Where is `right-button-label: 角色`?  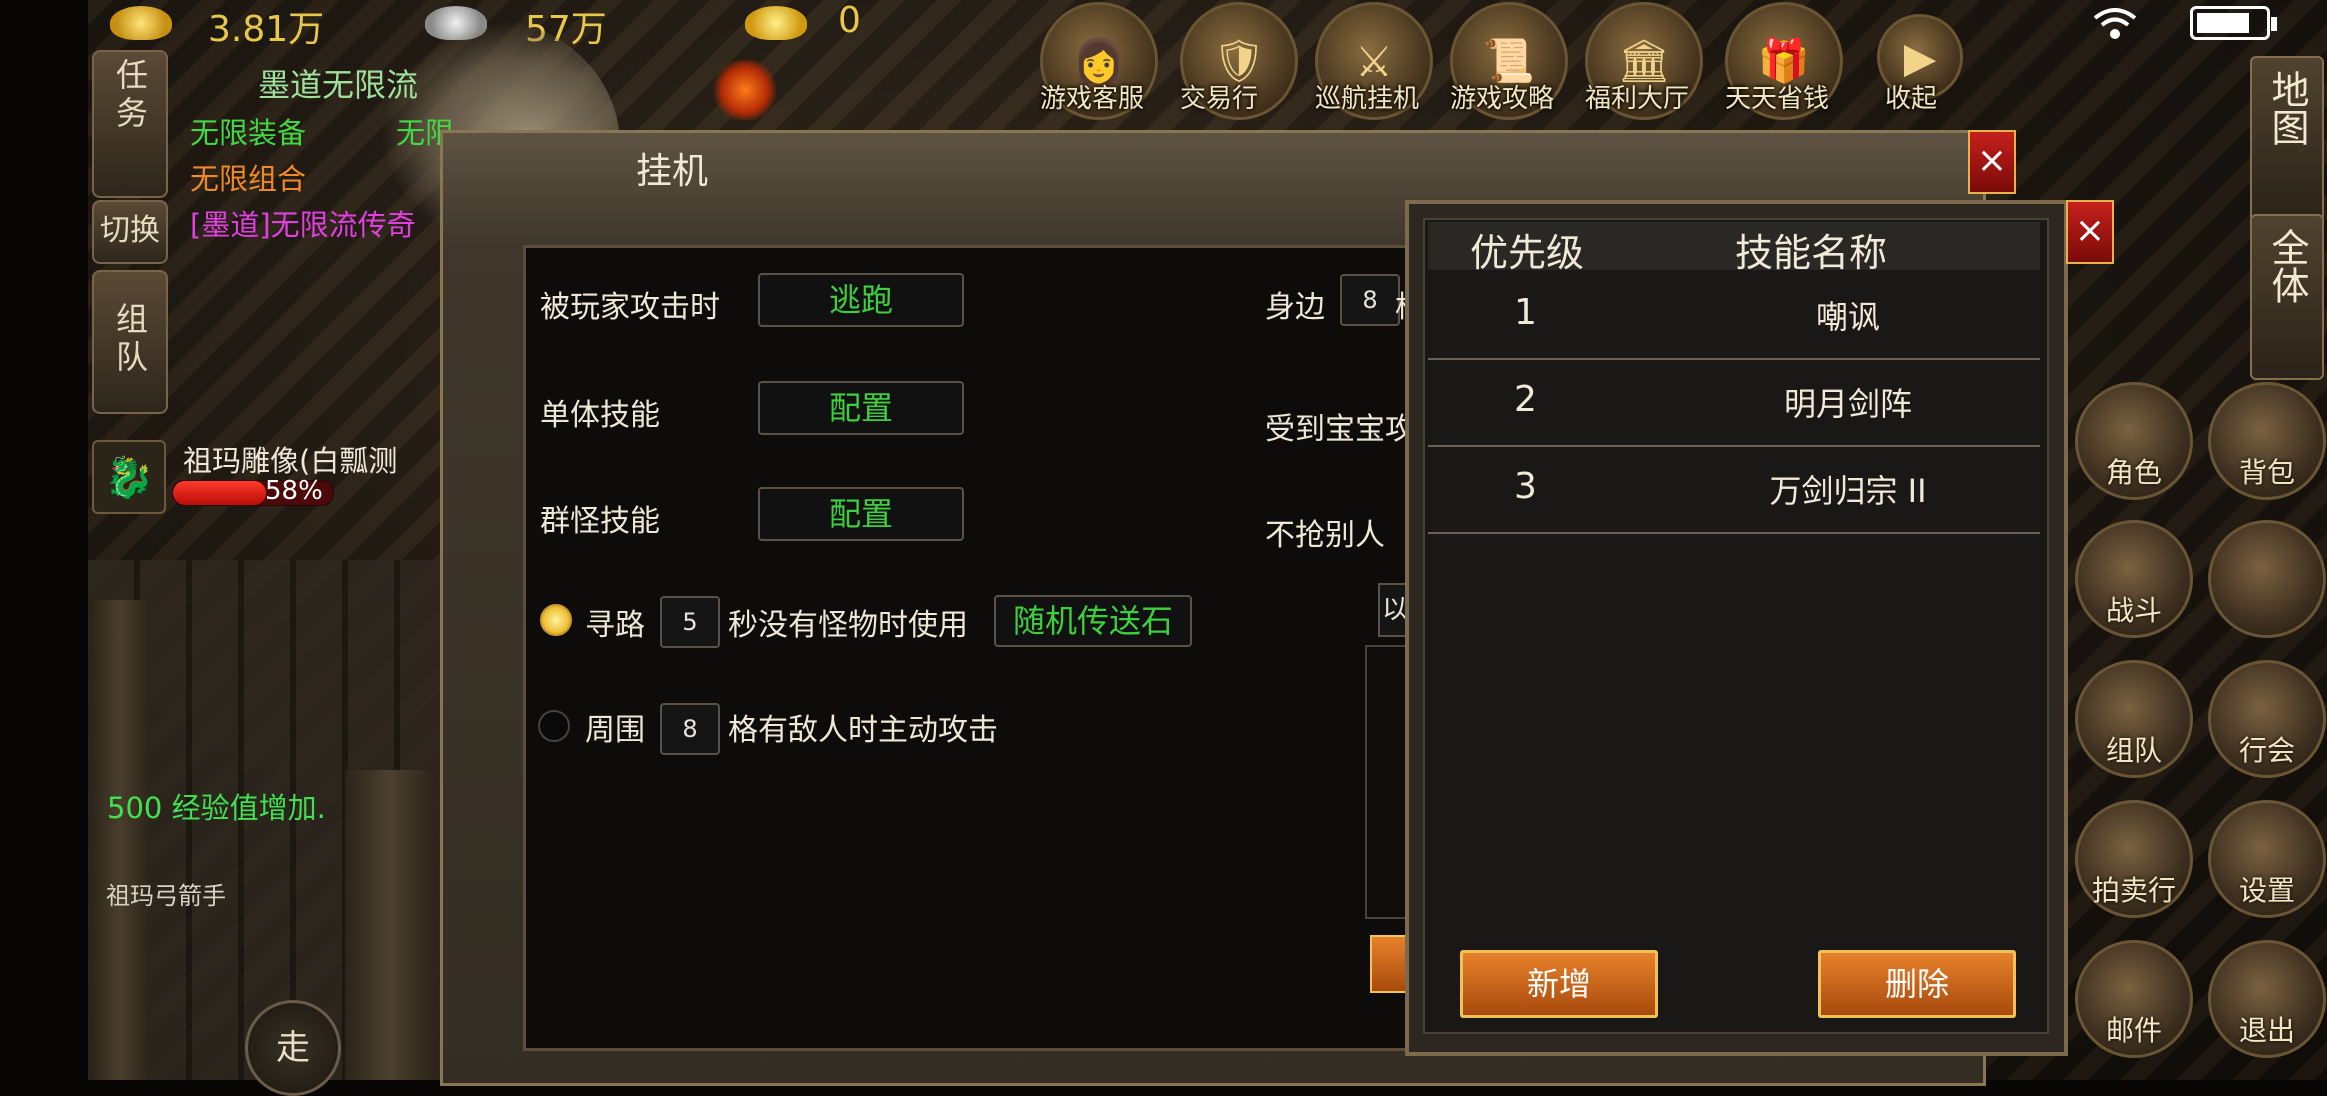
right-button-label: 角色 is located at coordinates (2133, 472).